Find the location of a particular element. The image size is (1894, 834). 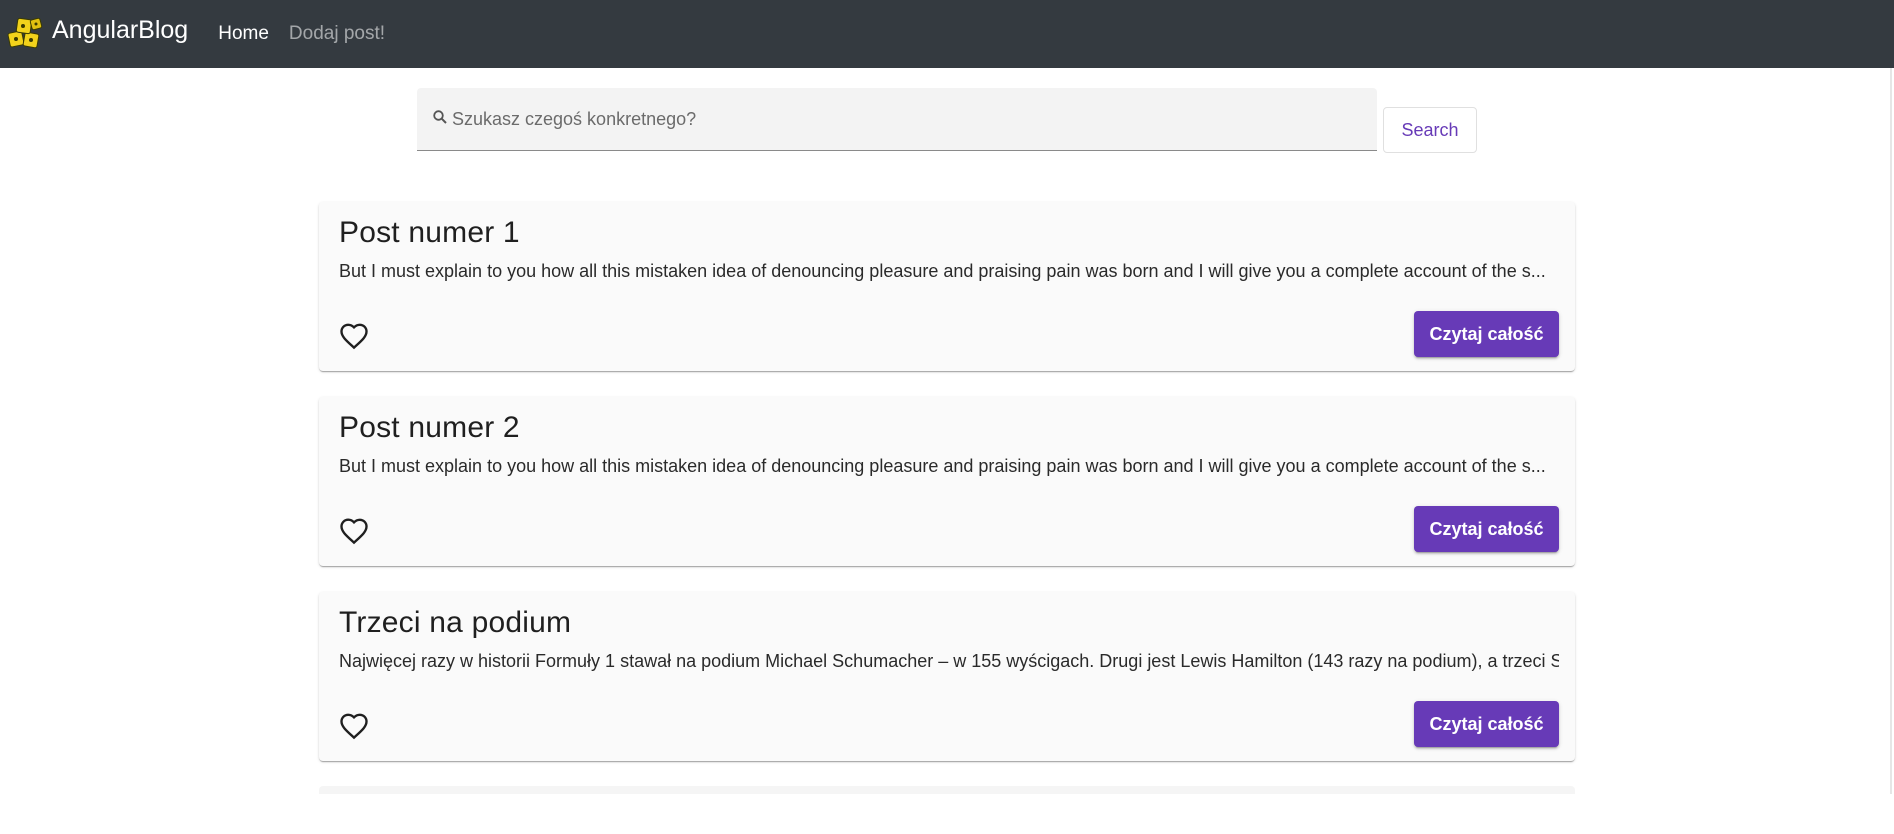

post-title: Post numer 2 is located at coordinates (429, 427).